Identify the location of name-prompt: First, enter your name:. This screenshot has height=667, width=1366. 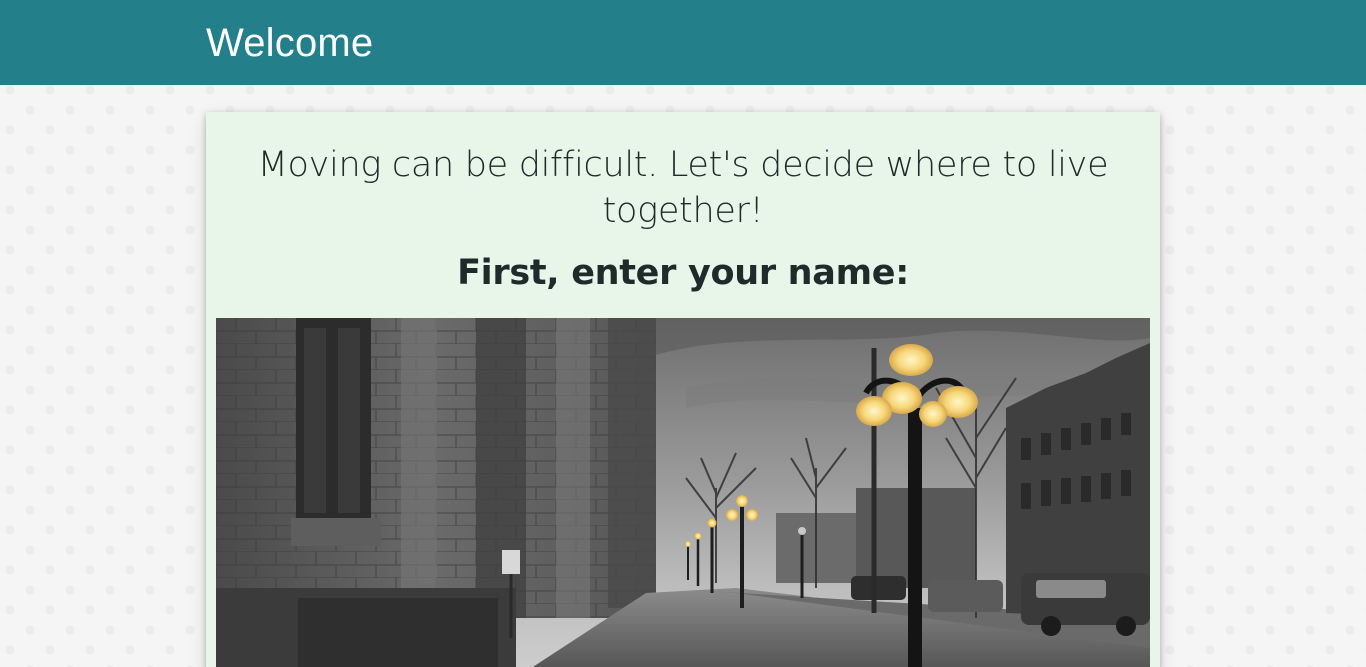
(683, 273).